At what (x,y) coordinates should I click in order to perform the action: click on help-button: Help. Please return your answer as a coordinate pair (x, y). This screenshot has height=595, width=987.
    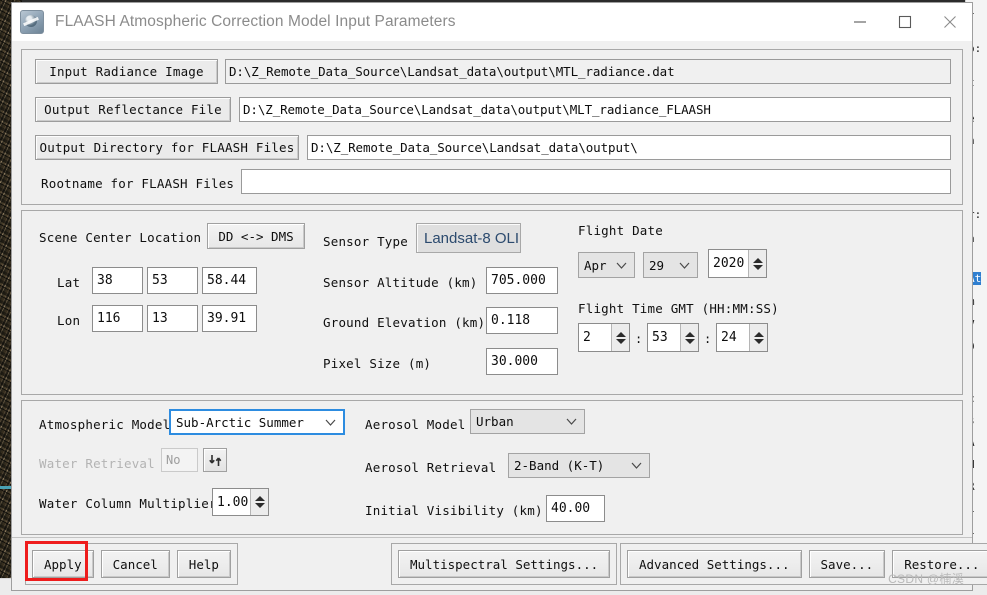
    Looking at the image, I should click on (203, 564).